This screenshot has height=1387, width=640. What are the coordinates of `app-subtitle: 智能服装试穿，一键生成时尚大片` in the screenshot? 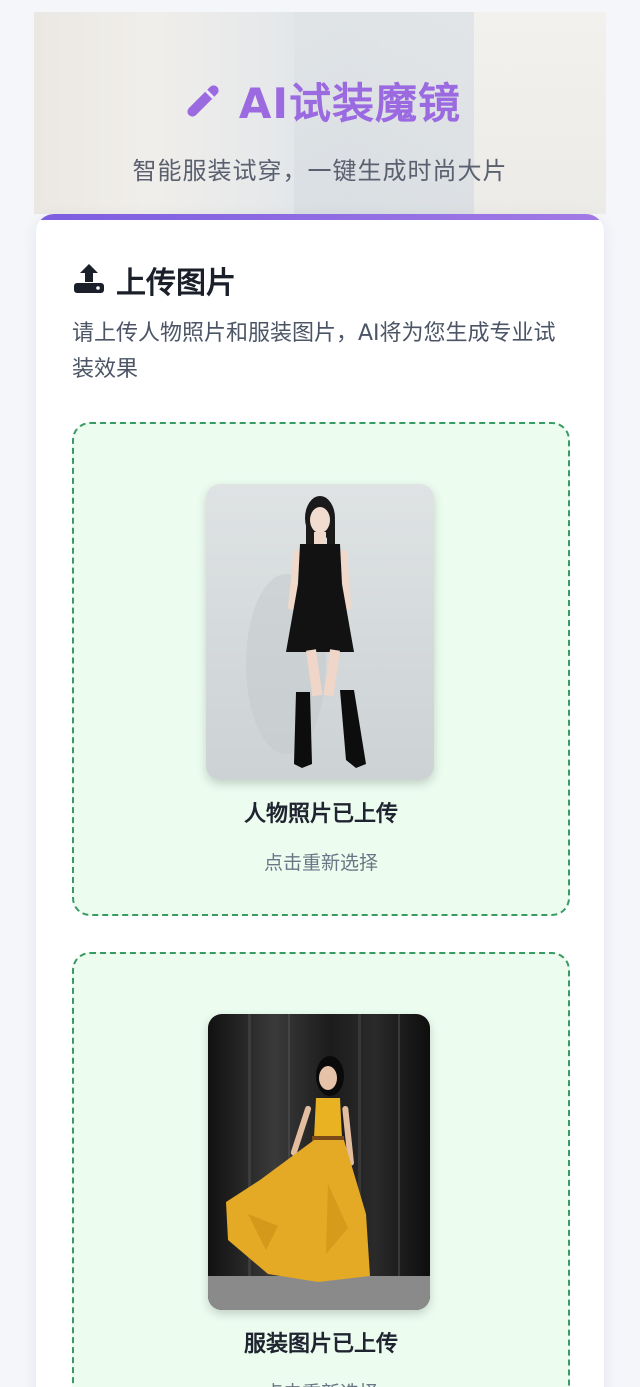 It's located at (320, 171).